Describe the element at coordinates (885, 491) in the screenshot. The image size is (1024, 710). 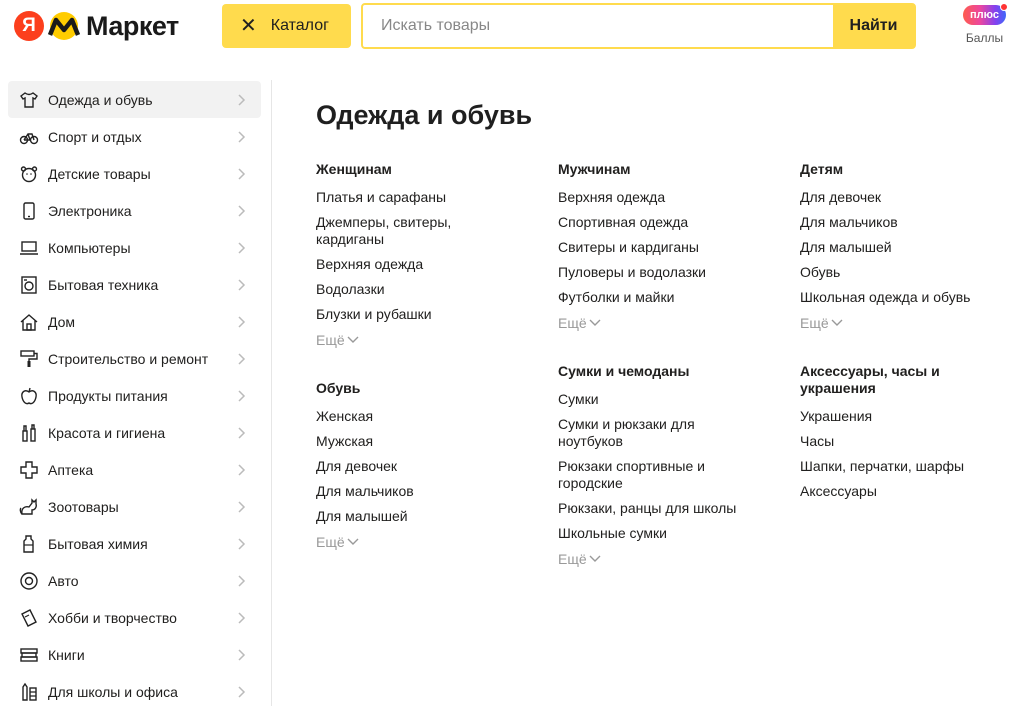
I see `category-link: Аксессуары` at that location.